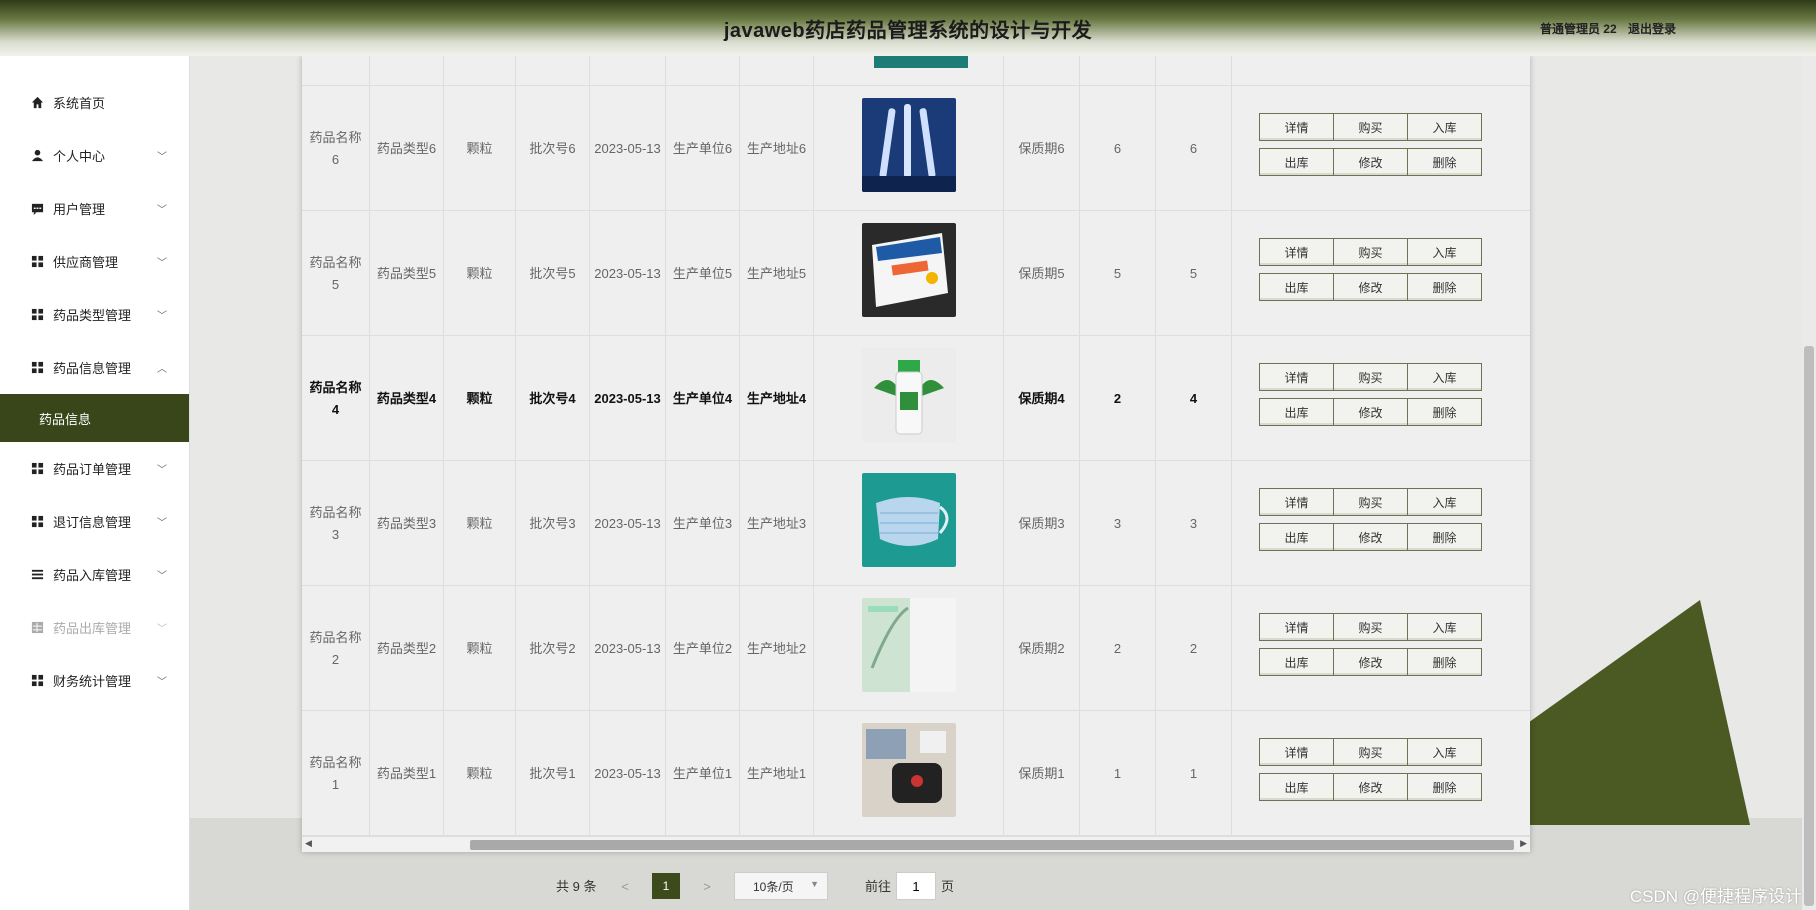  What do you see at coordinates (916, 886) in the screenshot?
I see `goto-page-input` at bounding box center [916, 886].